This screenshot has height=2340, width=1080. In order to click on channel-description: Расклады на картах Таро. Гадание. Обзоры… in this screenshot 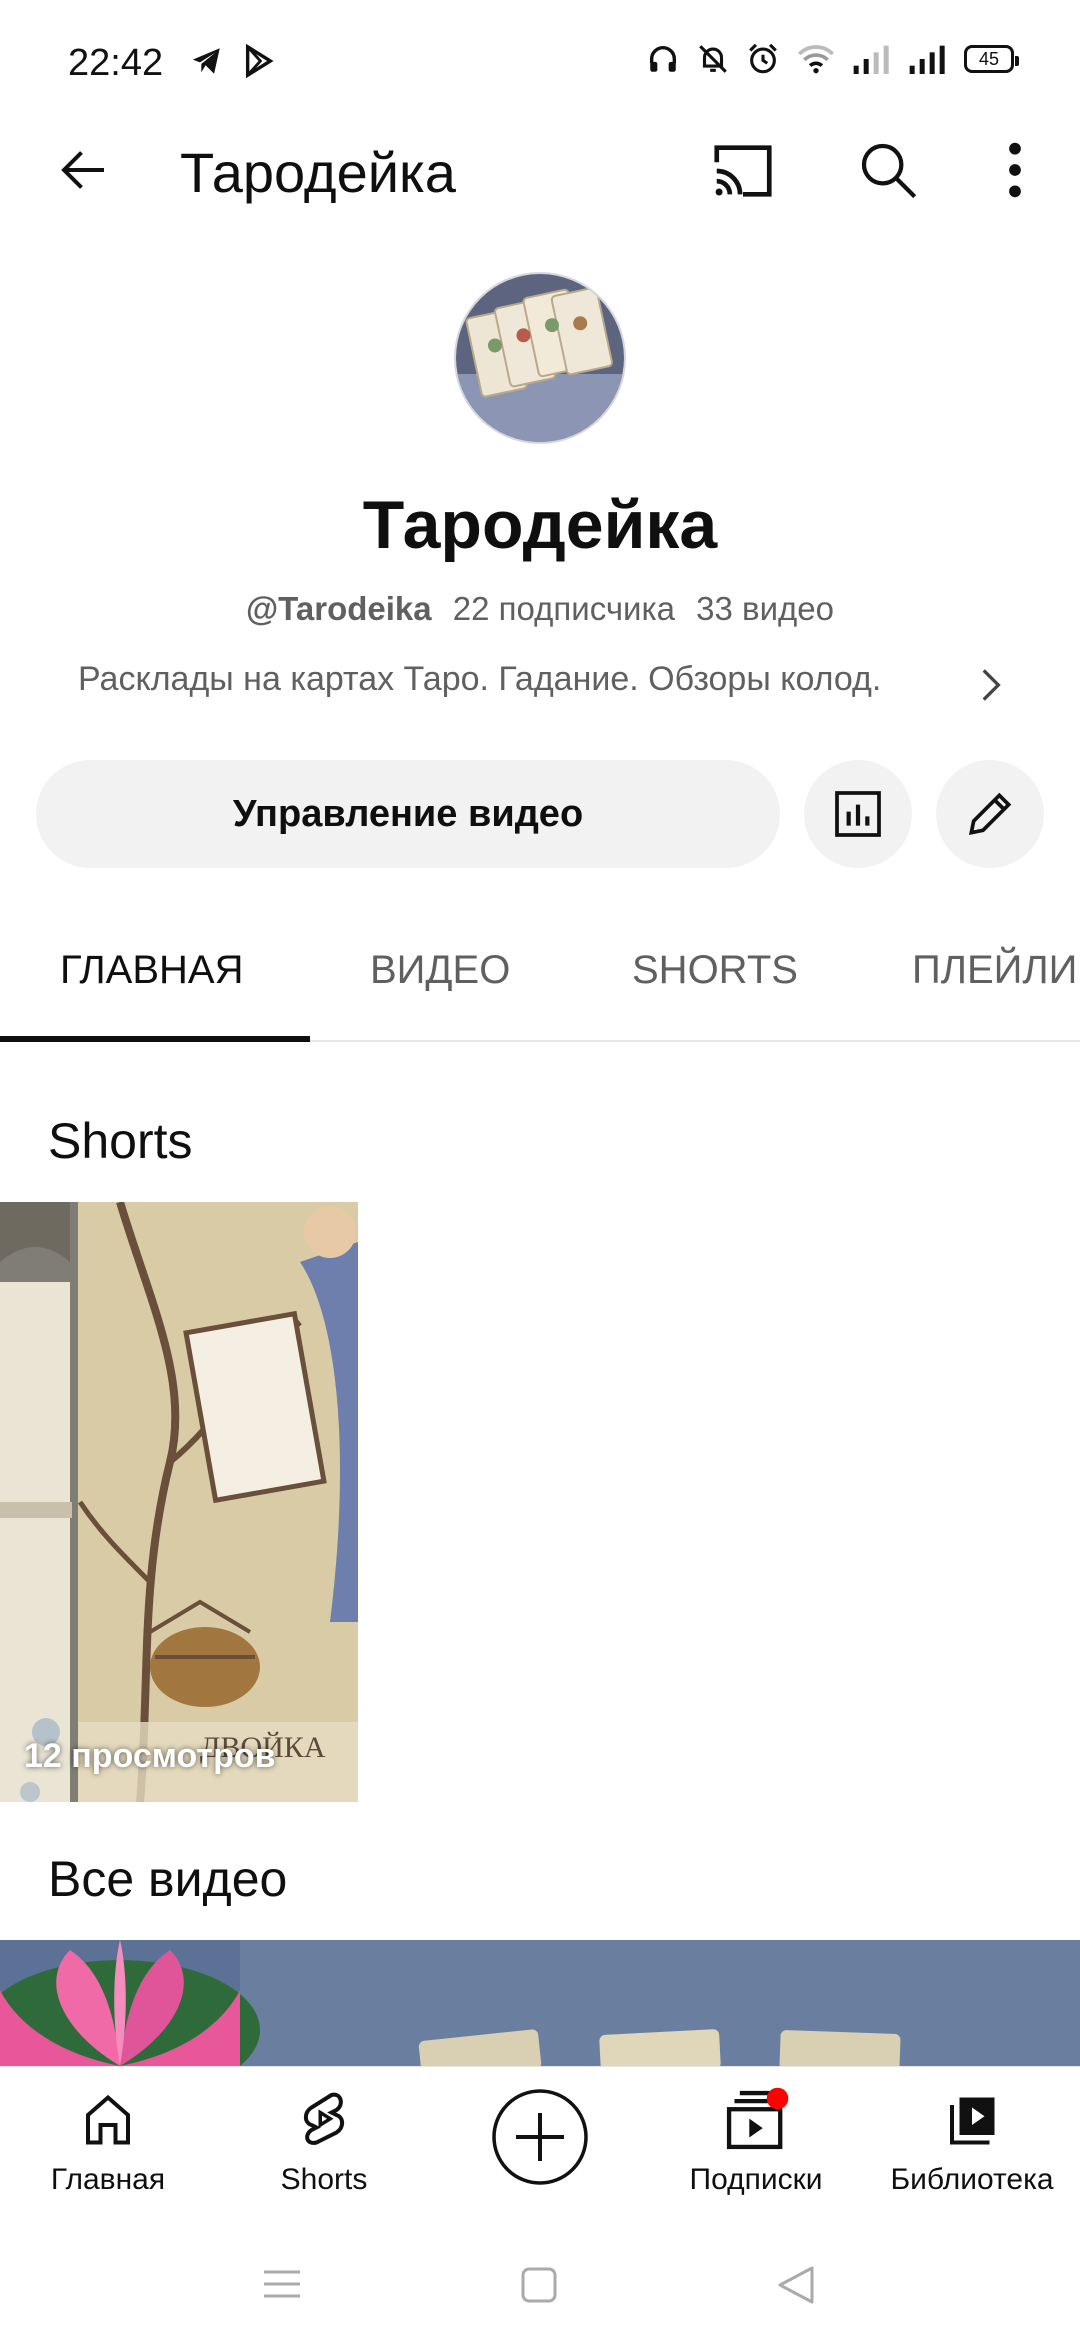, I will do `click(480, 679)`.